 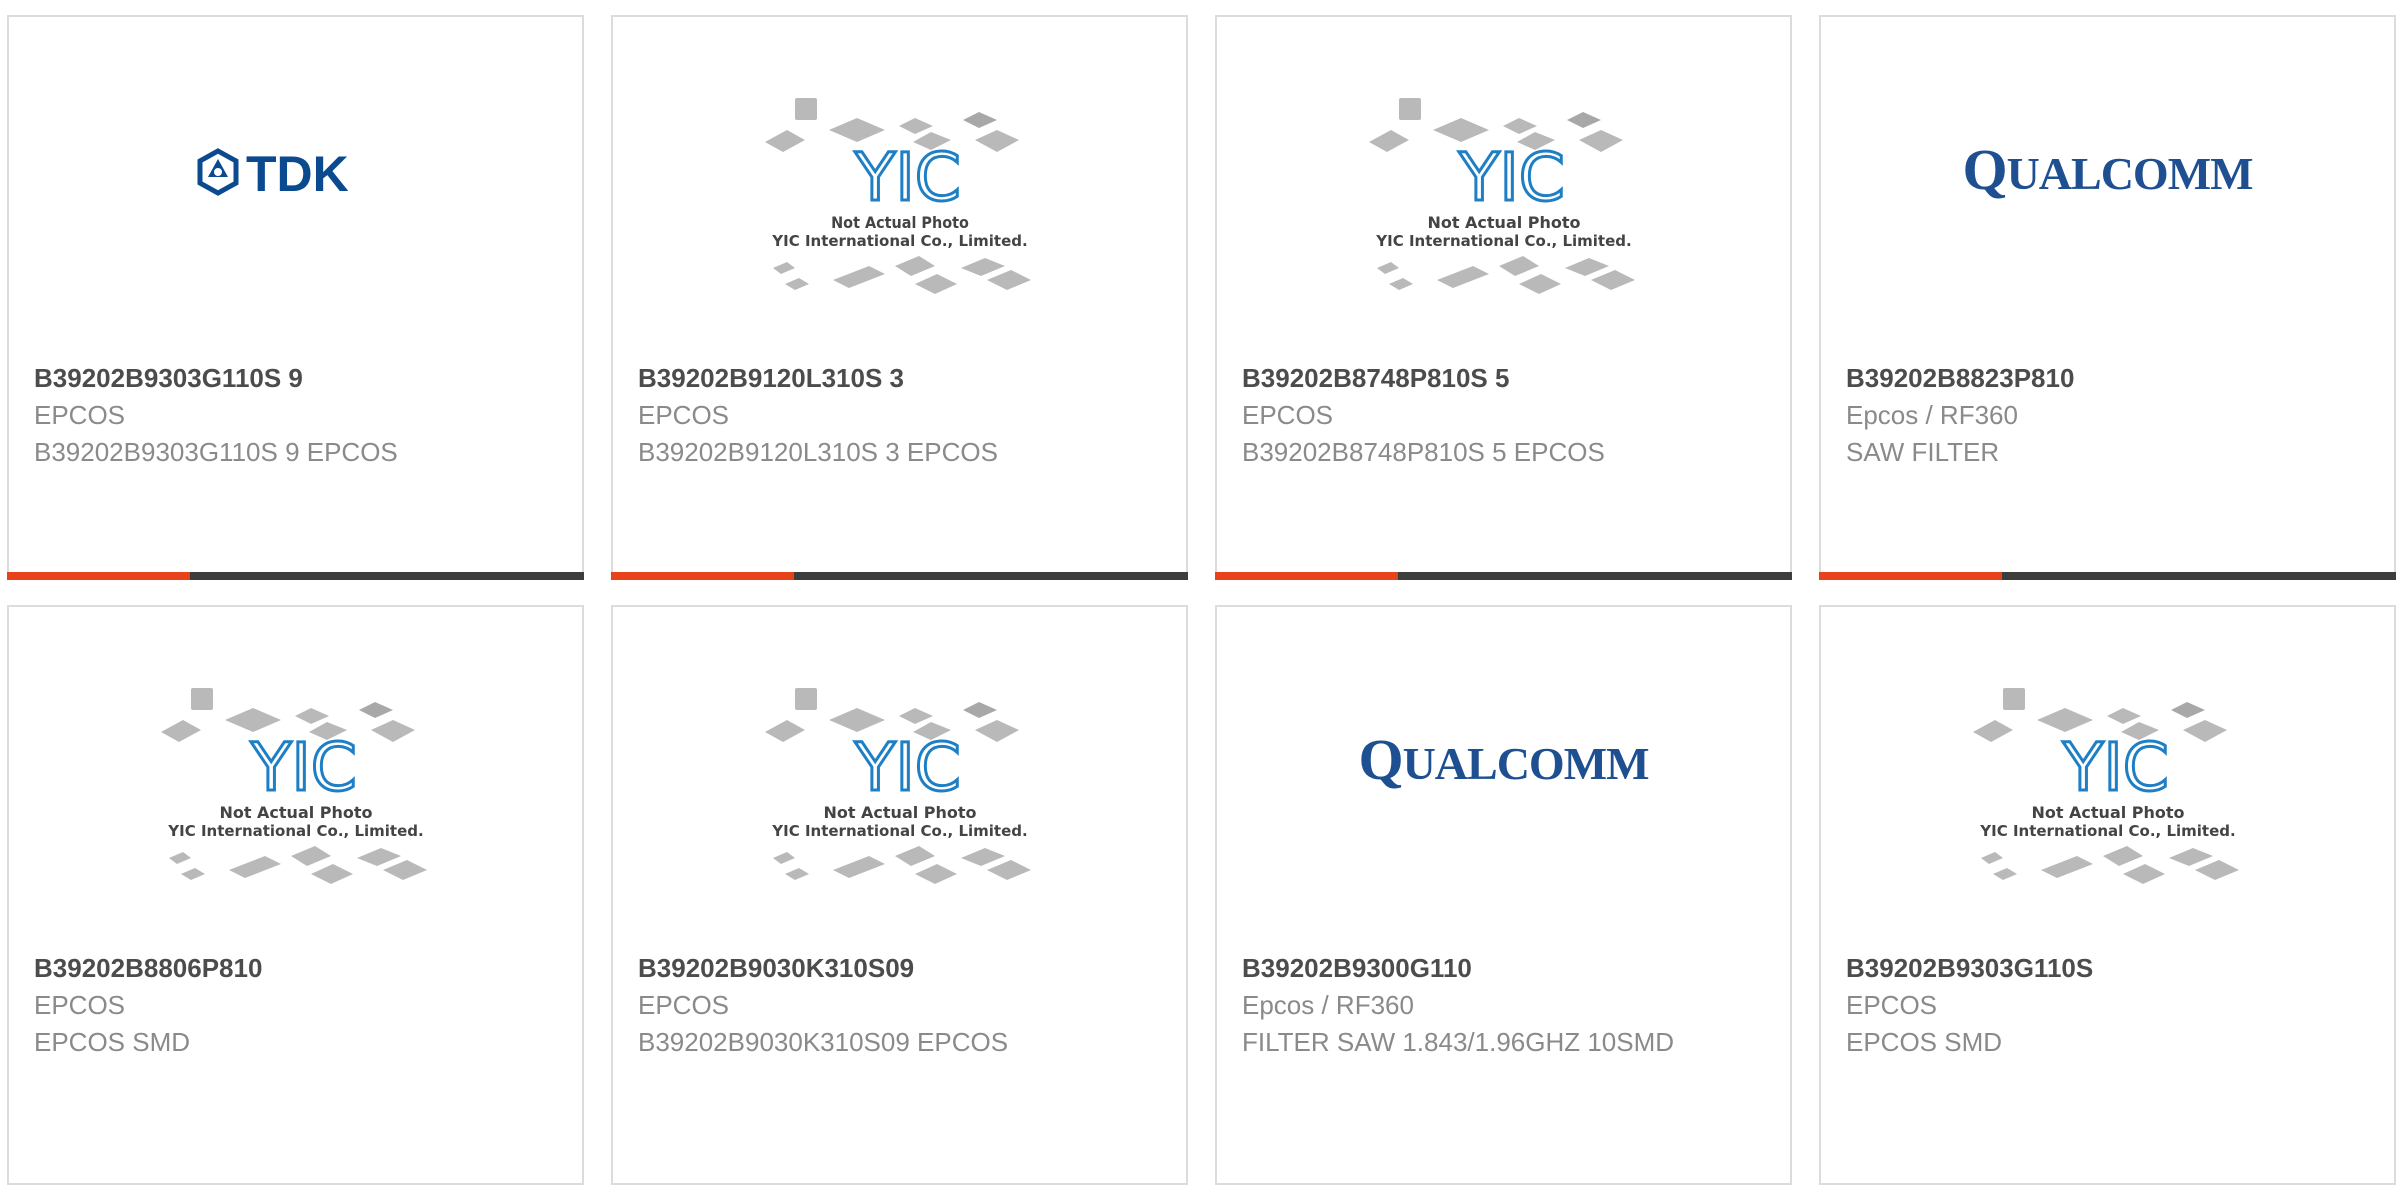 I want to click on part-number-link: B39202B8823P810, so click(x=2110, y=378).